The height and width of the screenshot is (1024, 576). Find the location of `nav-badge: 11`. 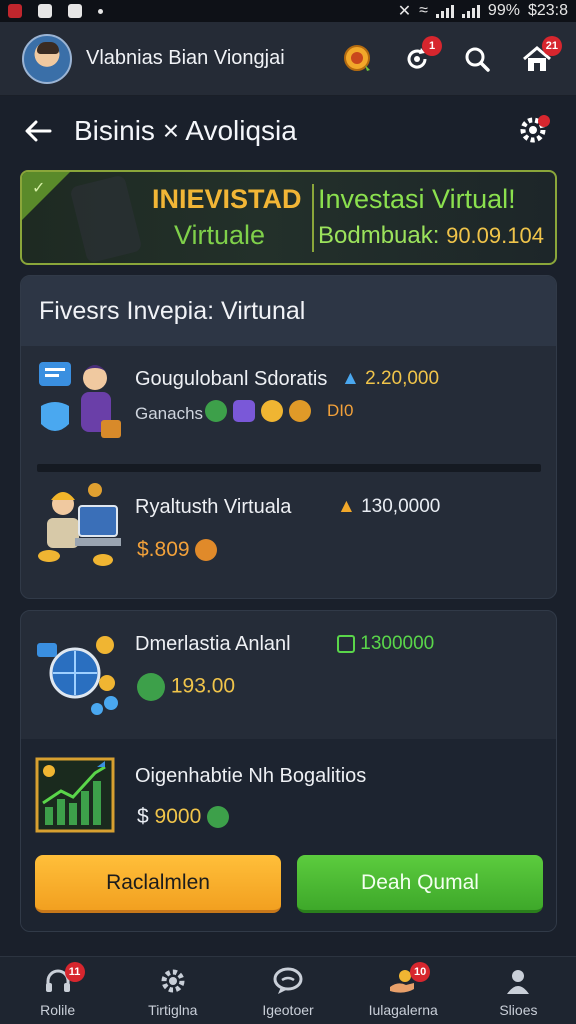

nav-badge: 11 is located at coordinates (74, 972).